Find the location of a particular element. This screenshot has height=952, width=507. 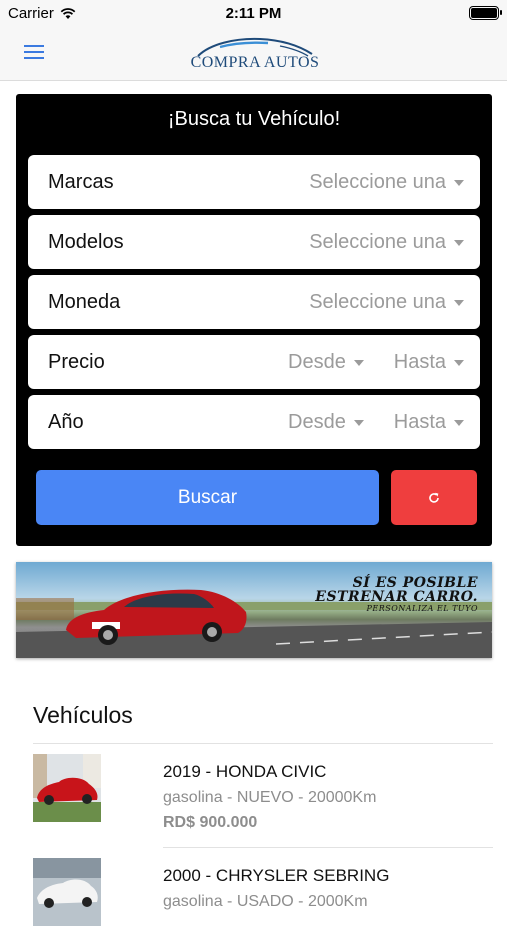

banner-line-3: PERSONALIZA EL TUYO is located at coordinates (422, 608).